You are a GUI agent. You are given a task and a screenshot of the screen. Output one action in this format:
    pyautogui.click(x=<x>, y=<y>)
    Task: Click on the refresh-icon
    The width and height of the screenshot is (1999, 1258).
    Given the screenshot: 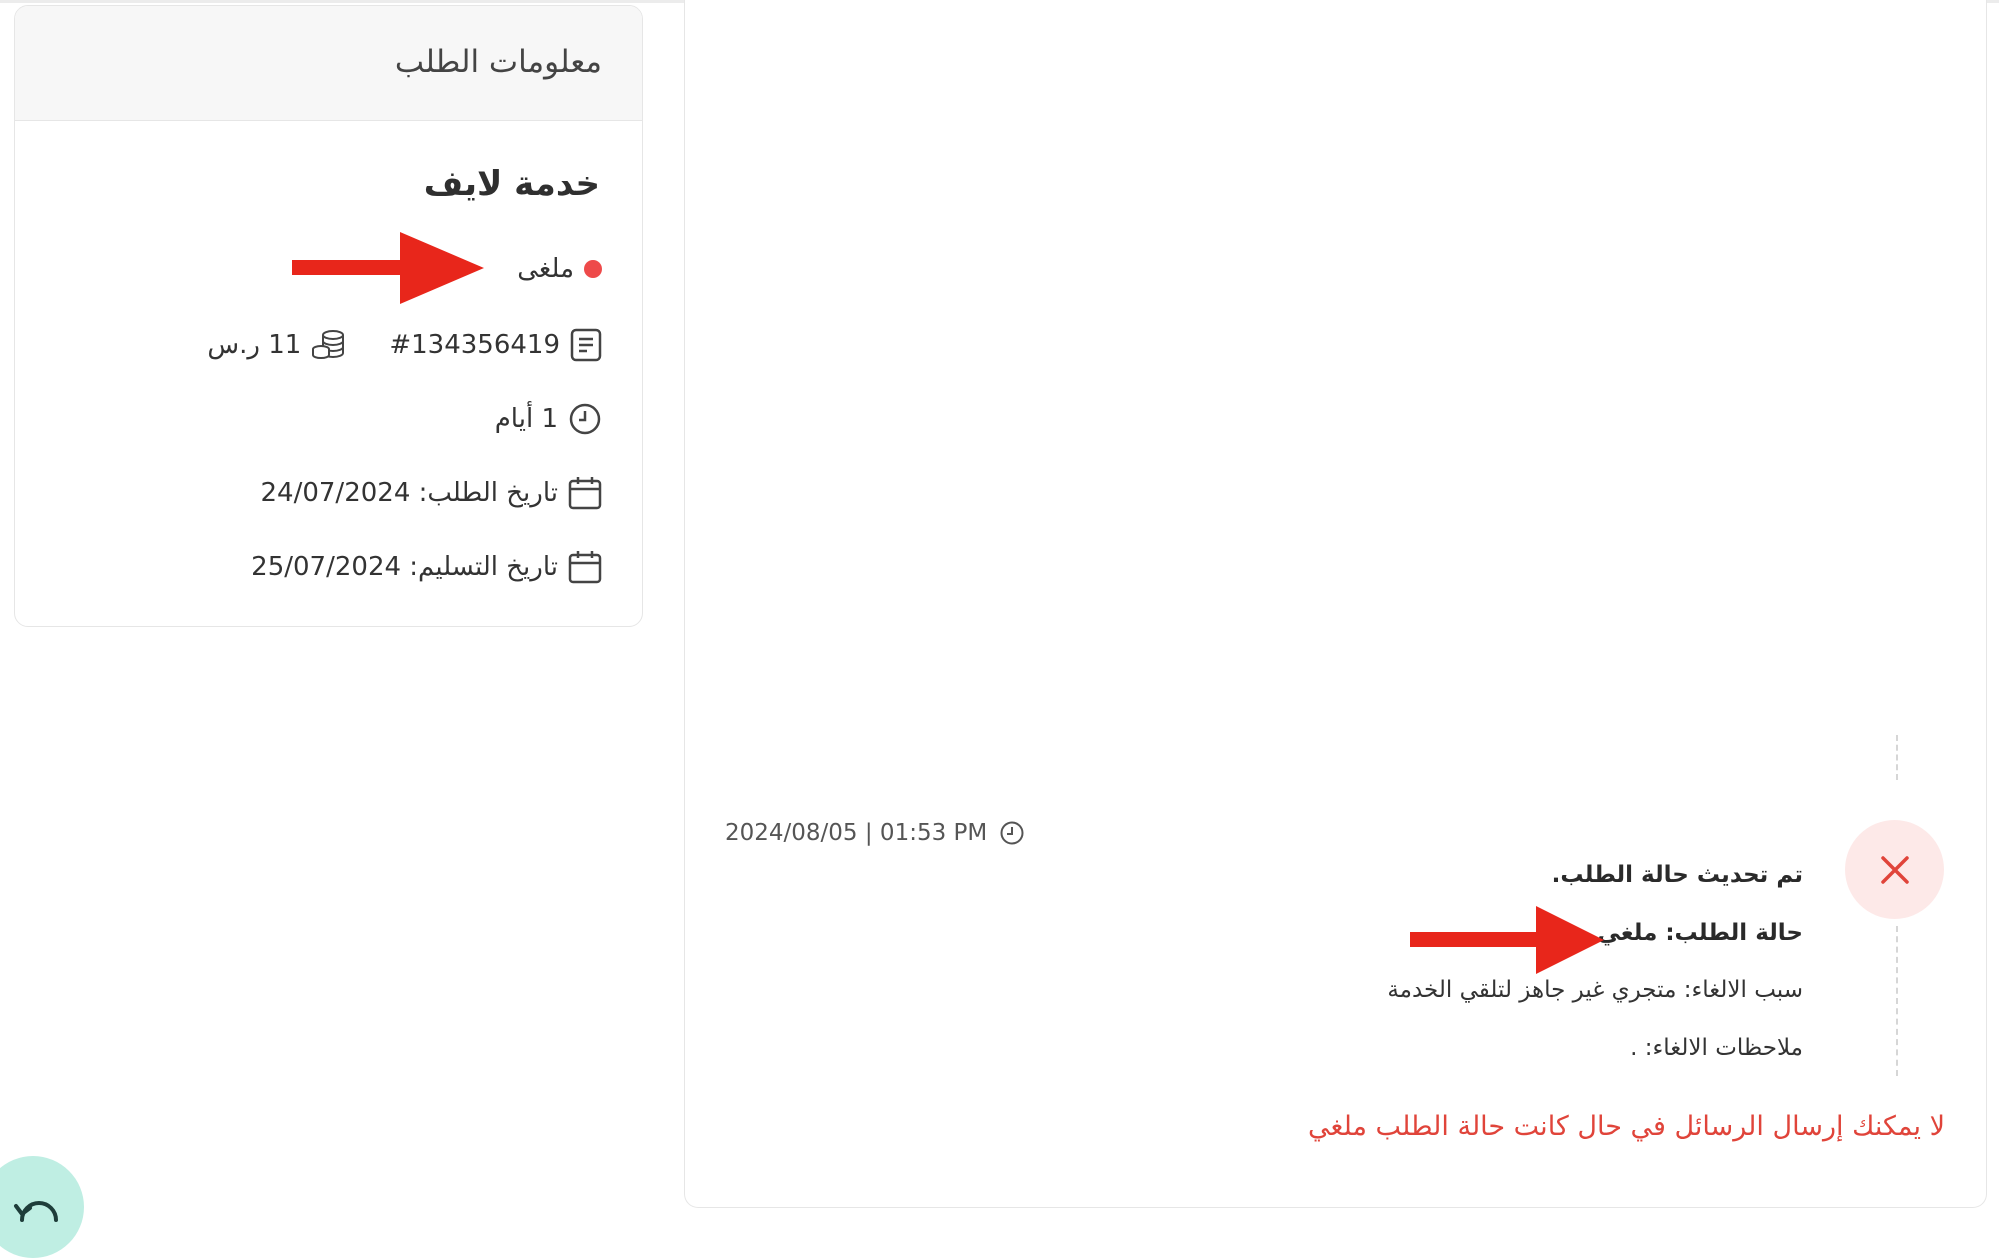 What is the action you would take?
    pyautogui.click(x=36, y=1211)
    